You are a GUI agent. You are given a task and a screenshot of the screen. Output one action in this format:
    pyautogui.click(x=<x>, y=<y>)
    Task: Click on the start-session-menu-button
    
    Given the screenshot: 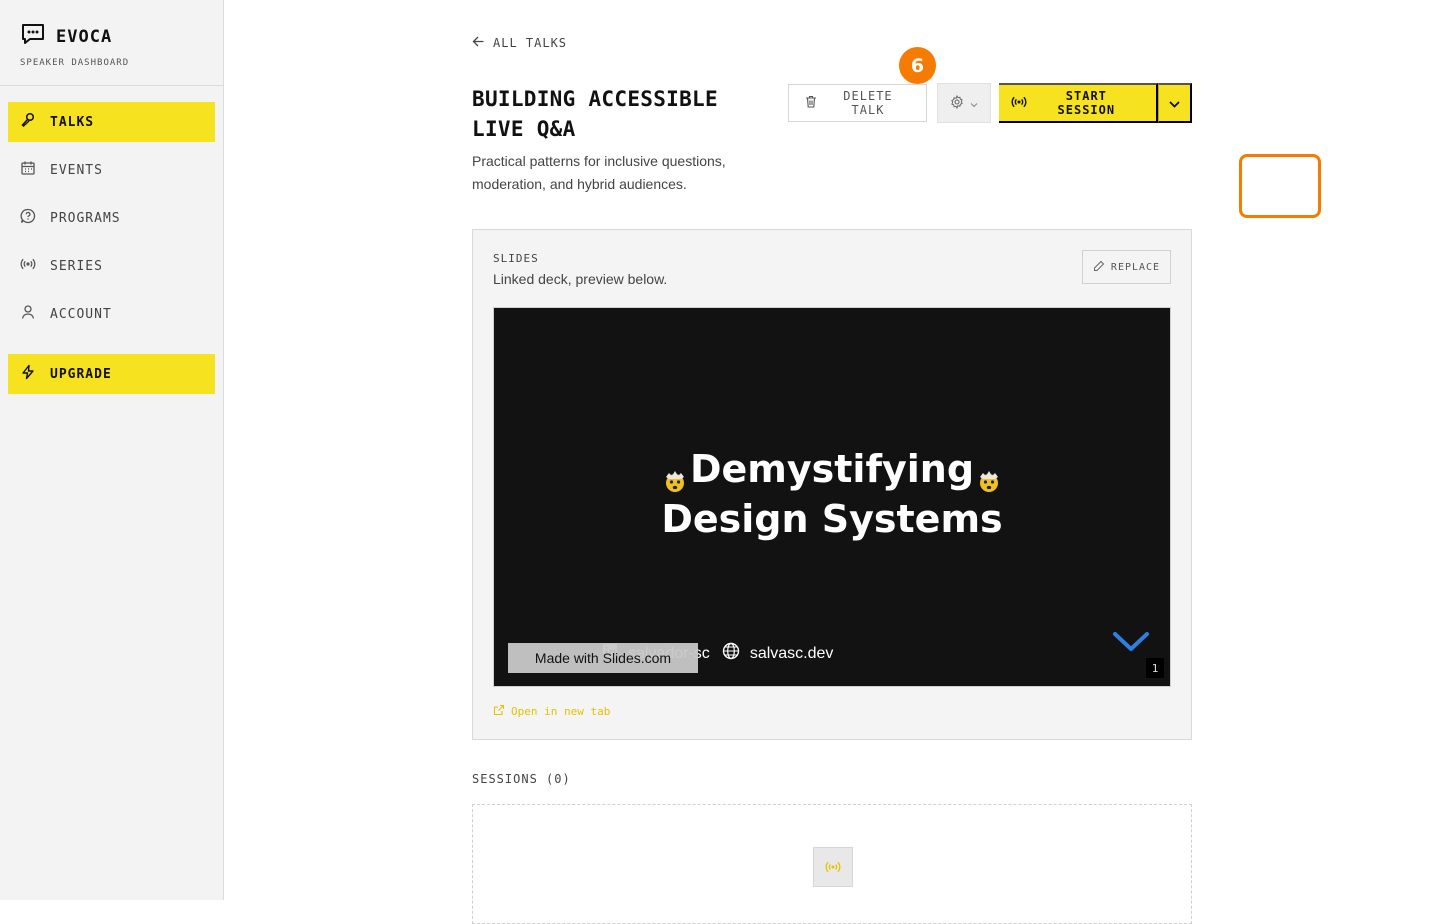 What is the action you would take?
    pyautogui.click(x=1174, y=103)
    